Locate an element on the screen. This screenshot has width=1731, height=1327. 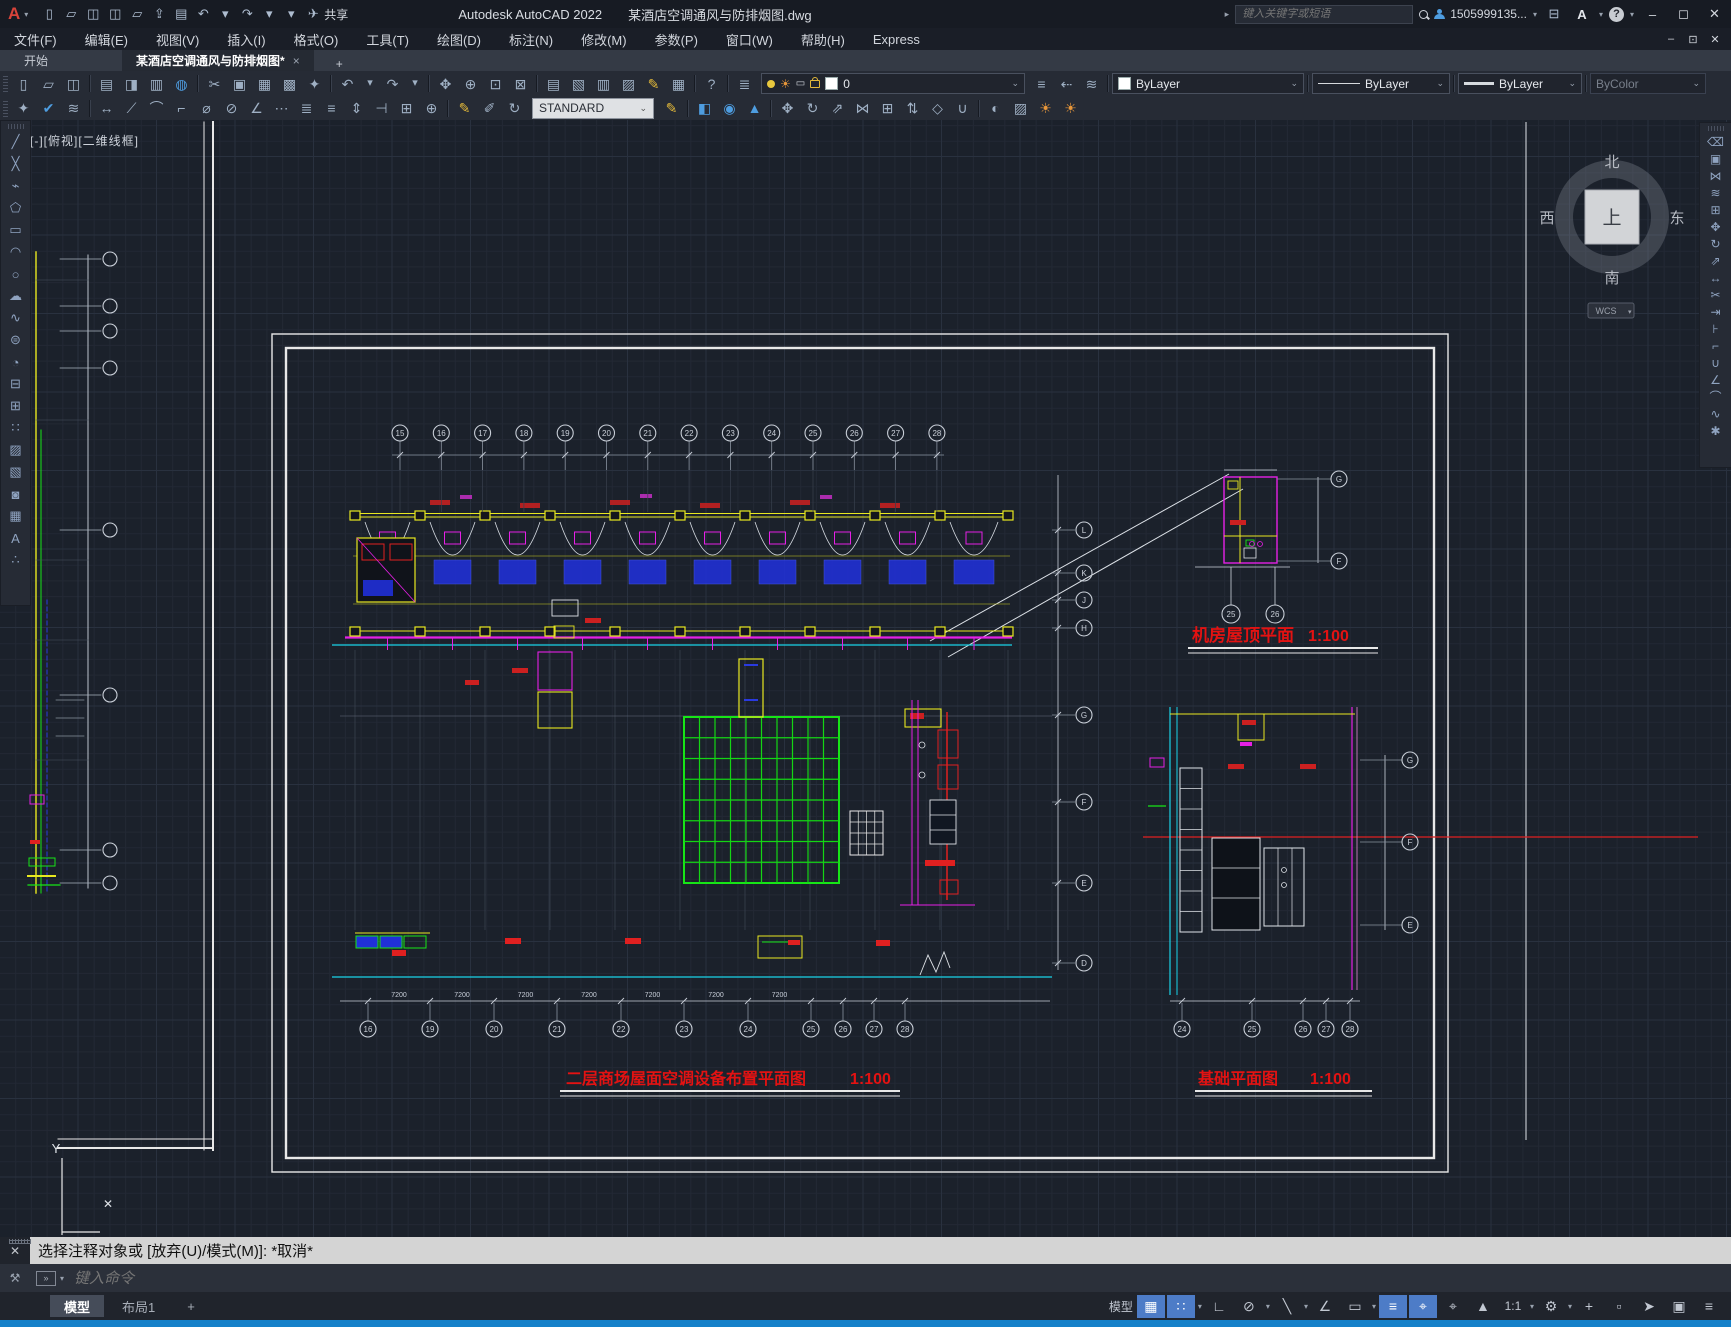
lineweight-combo: ByLayer ⌄ is located at coordinates (1520, 83).